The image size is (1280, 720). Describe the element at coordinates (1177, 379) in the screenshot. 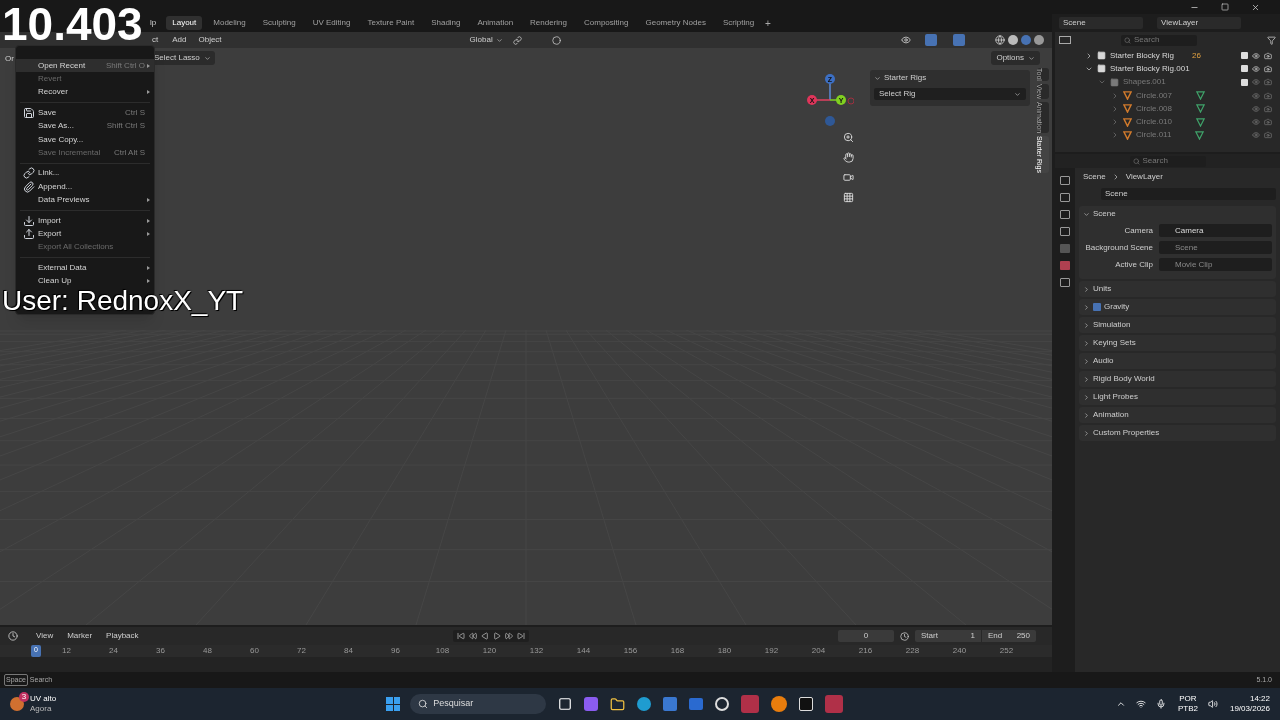

I see `collapsed-panel: Rigid Body World` at that location.